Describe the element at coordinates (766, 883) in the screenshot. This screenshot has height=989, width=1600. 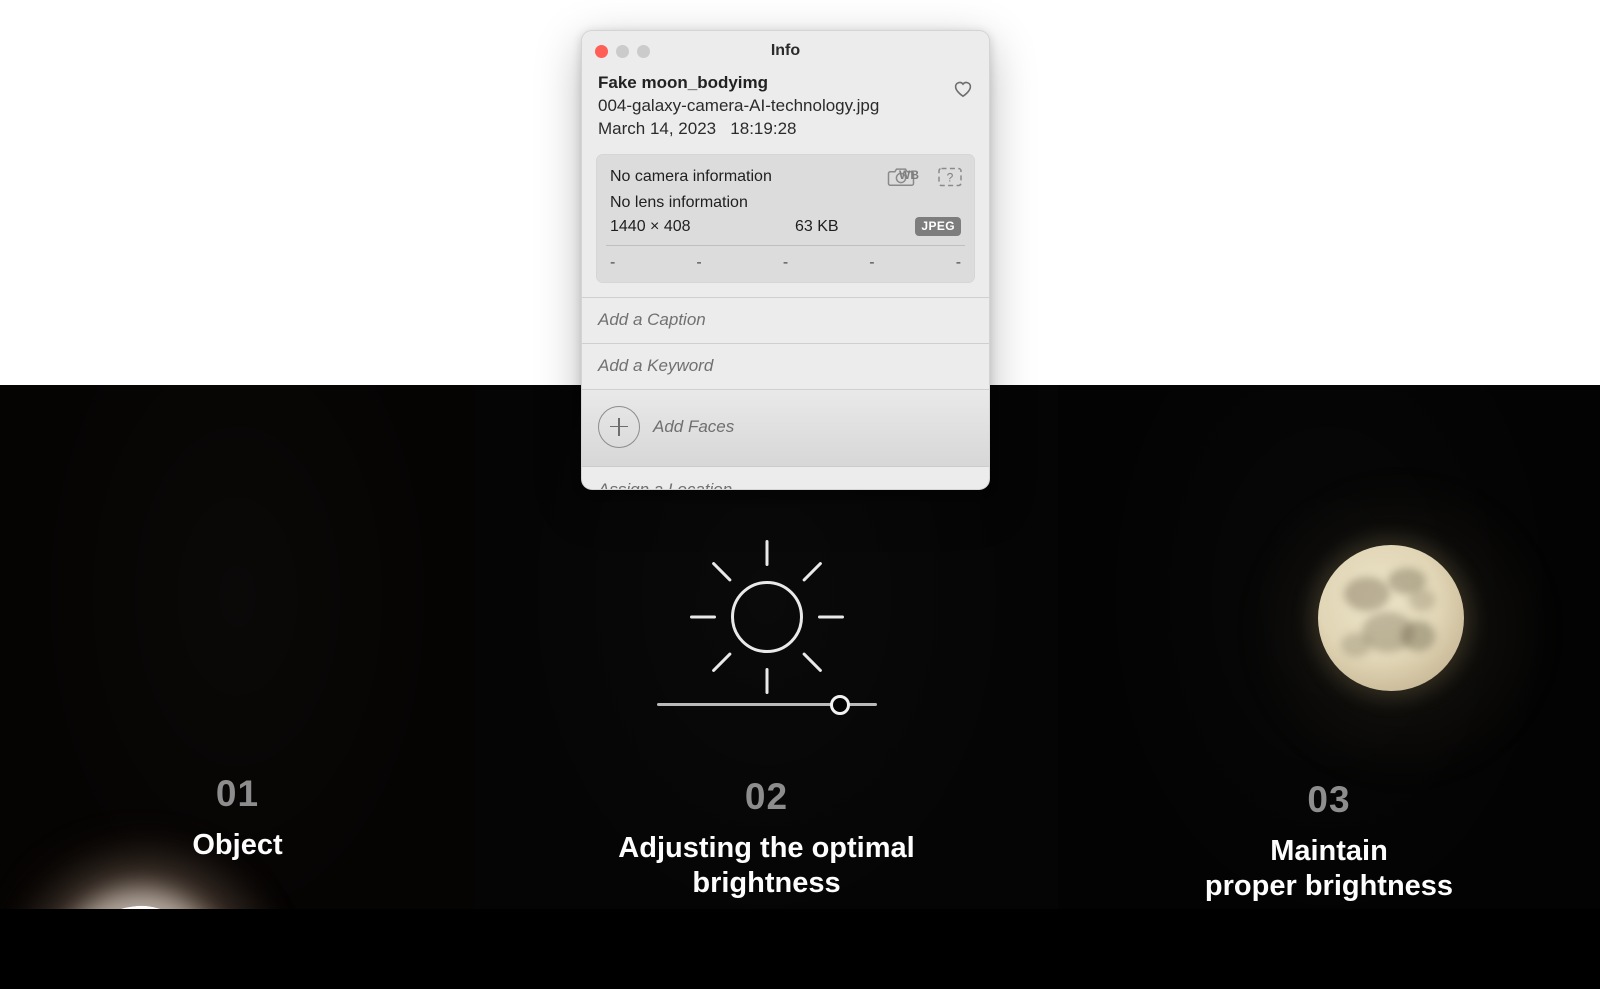
I see `panel-title-line2: brightness` at that location.